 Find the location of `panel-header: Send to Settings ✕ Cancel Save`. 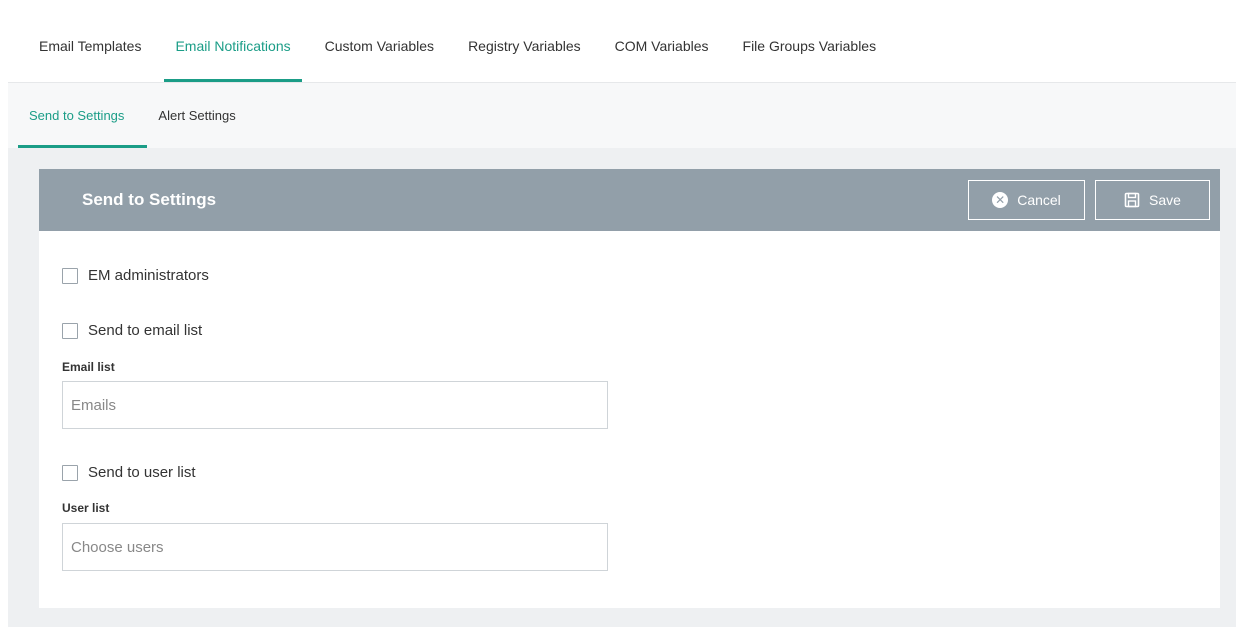

panel-header: Send to Settings ✕ Cancel Save is located at coordinates (629, 200).